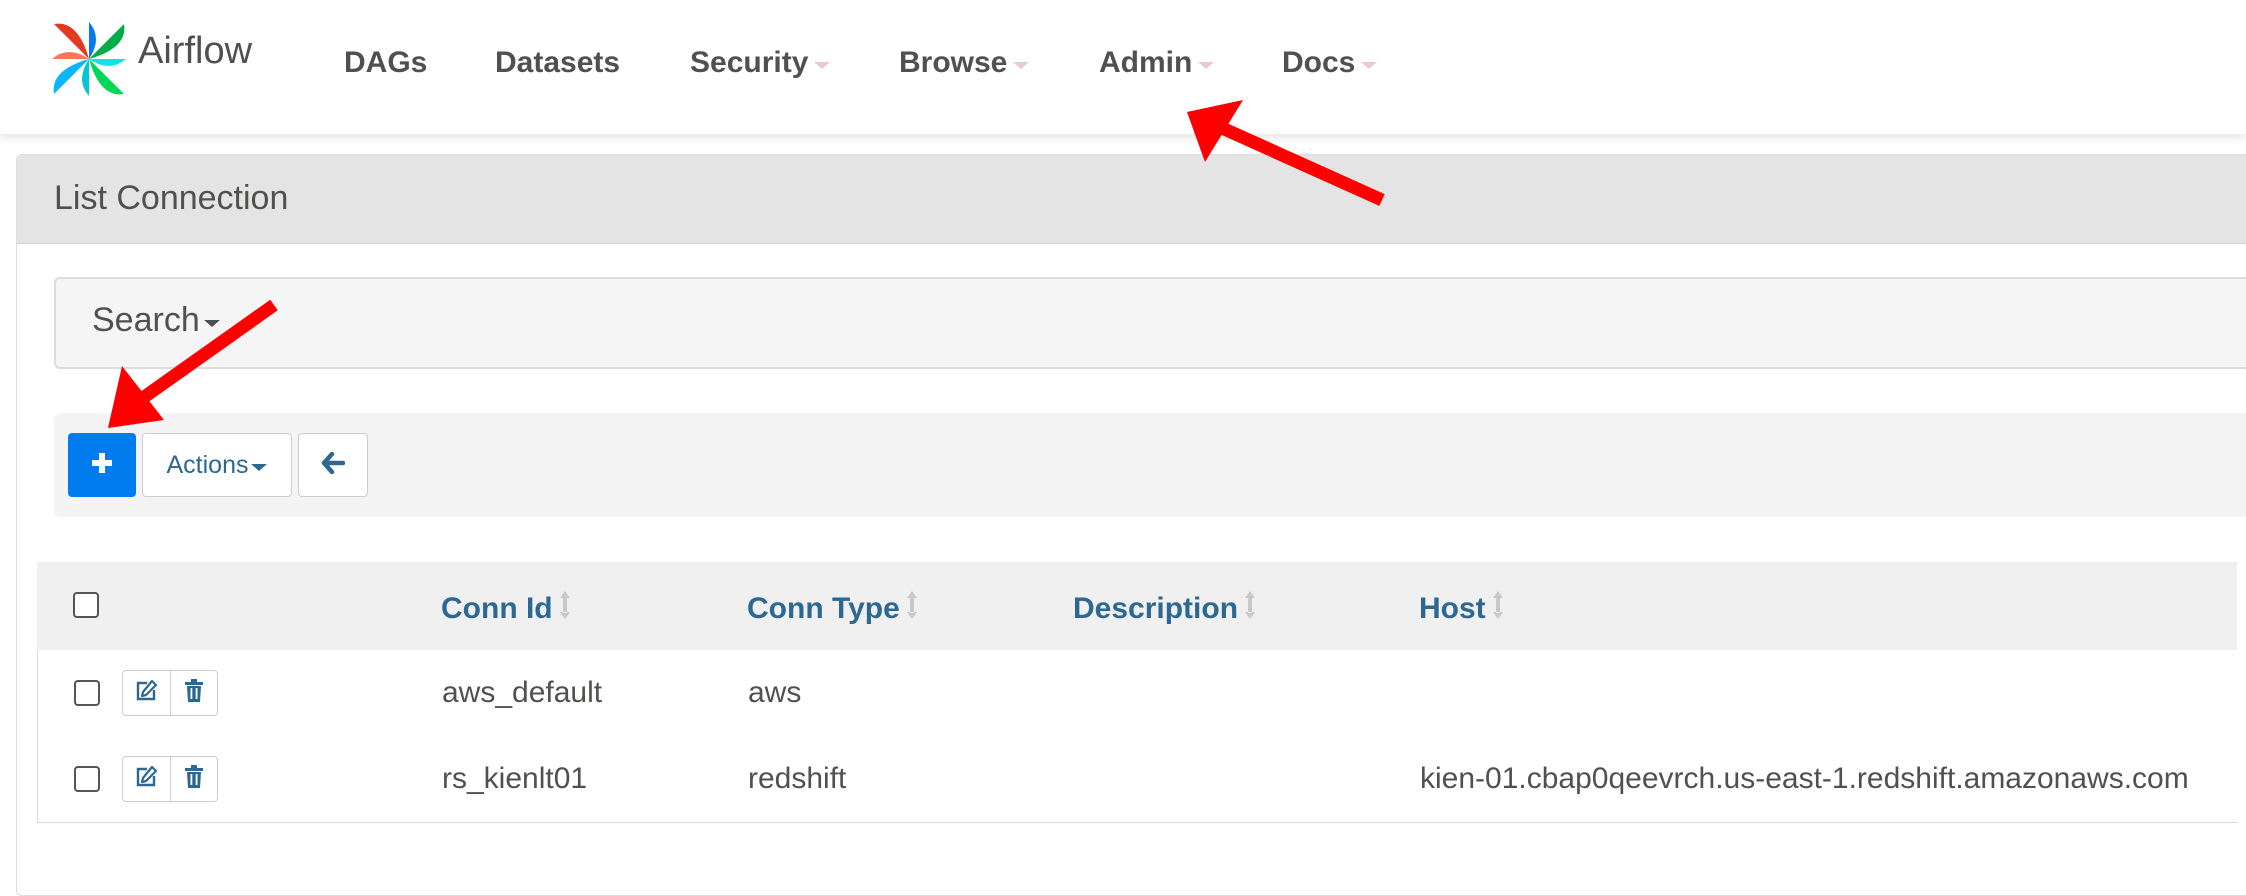 This screenshot has height=896, width=2246. I want to click on table-header: Conn Id Conn Type Description Host, so click(1137, 606).